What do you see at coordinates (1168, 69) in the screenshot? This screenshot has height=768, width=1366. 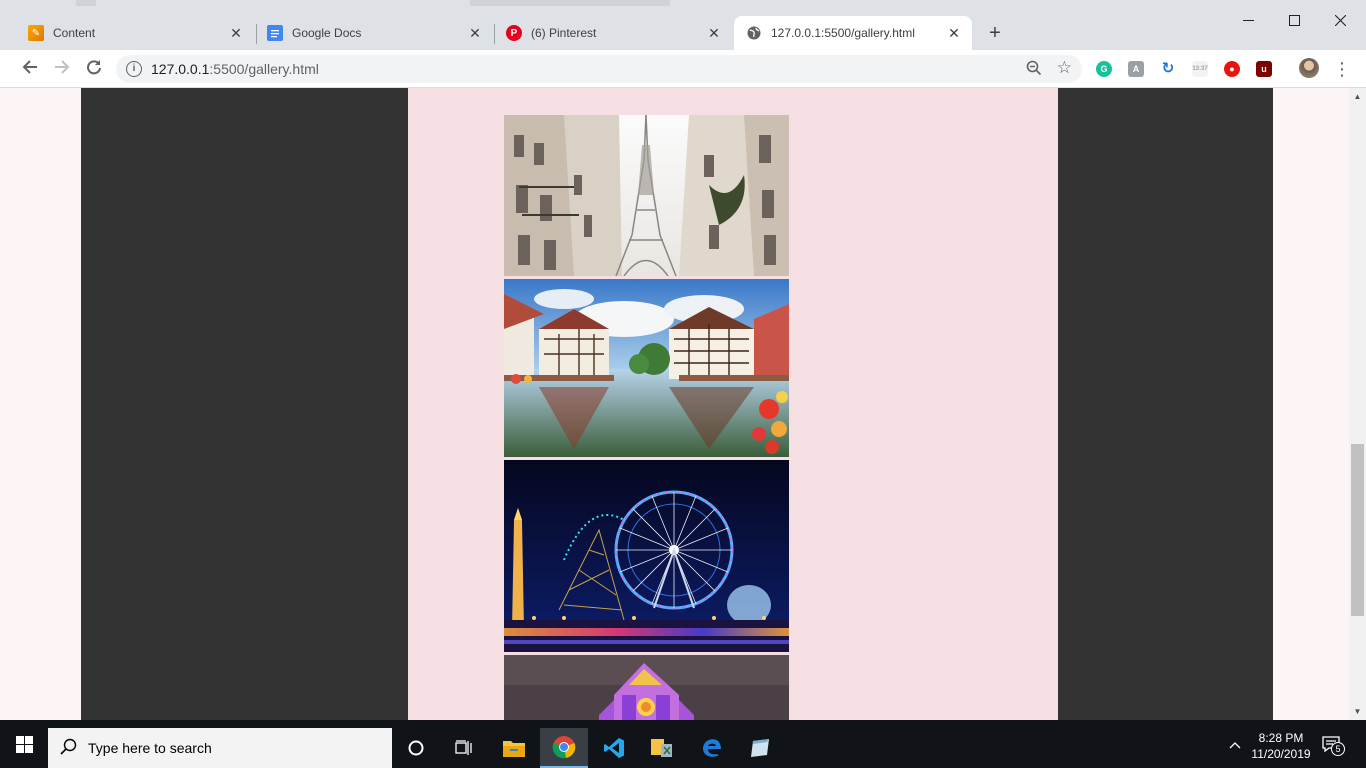 I see `sync-extension-icon: ↻` at bounding box center [1168, 69].